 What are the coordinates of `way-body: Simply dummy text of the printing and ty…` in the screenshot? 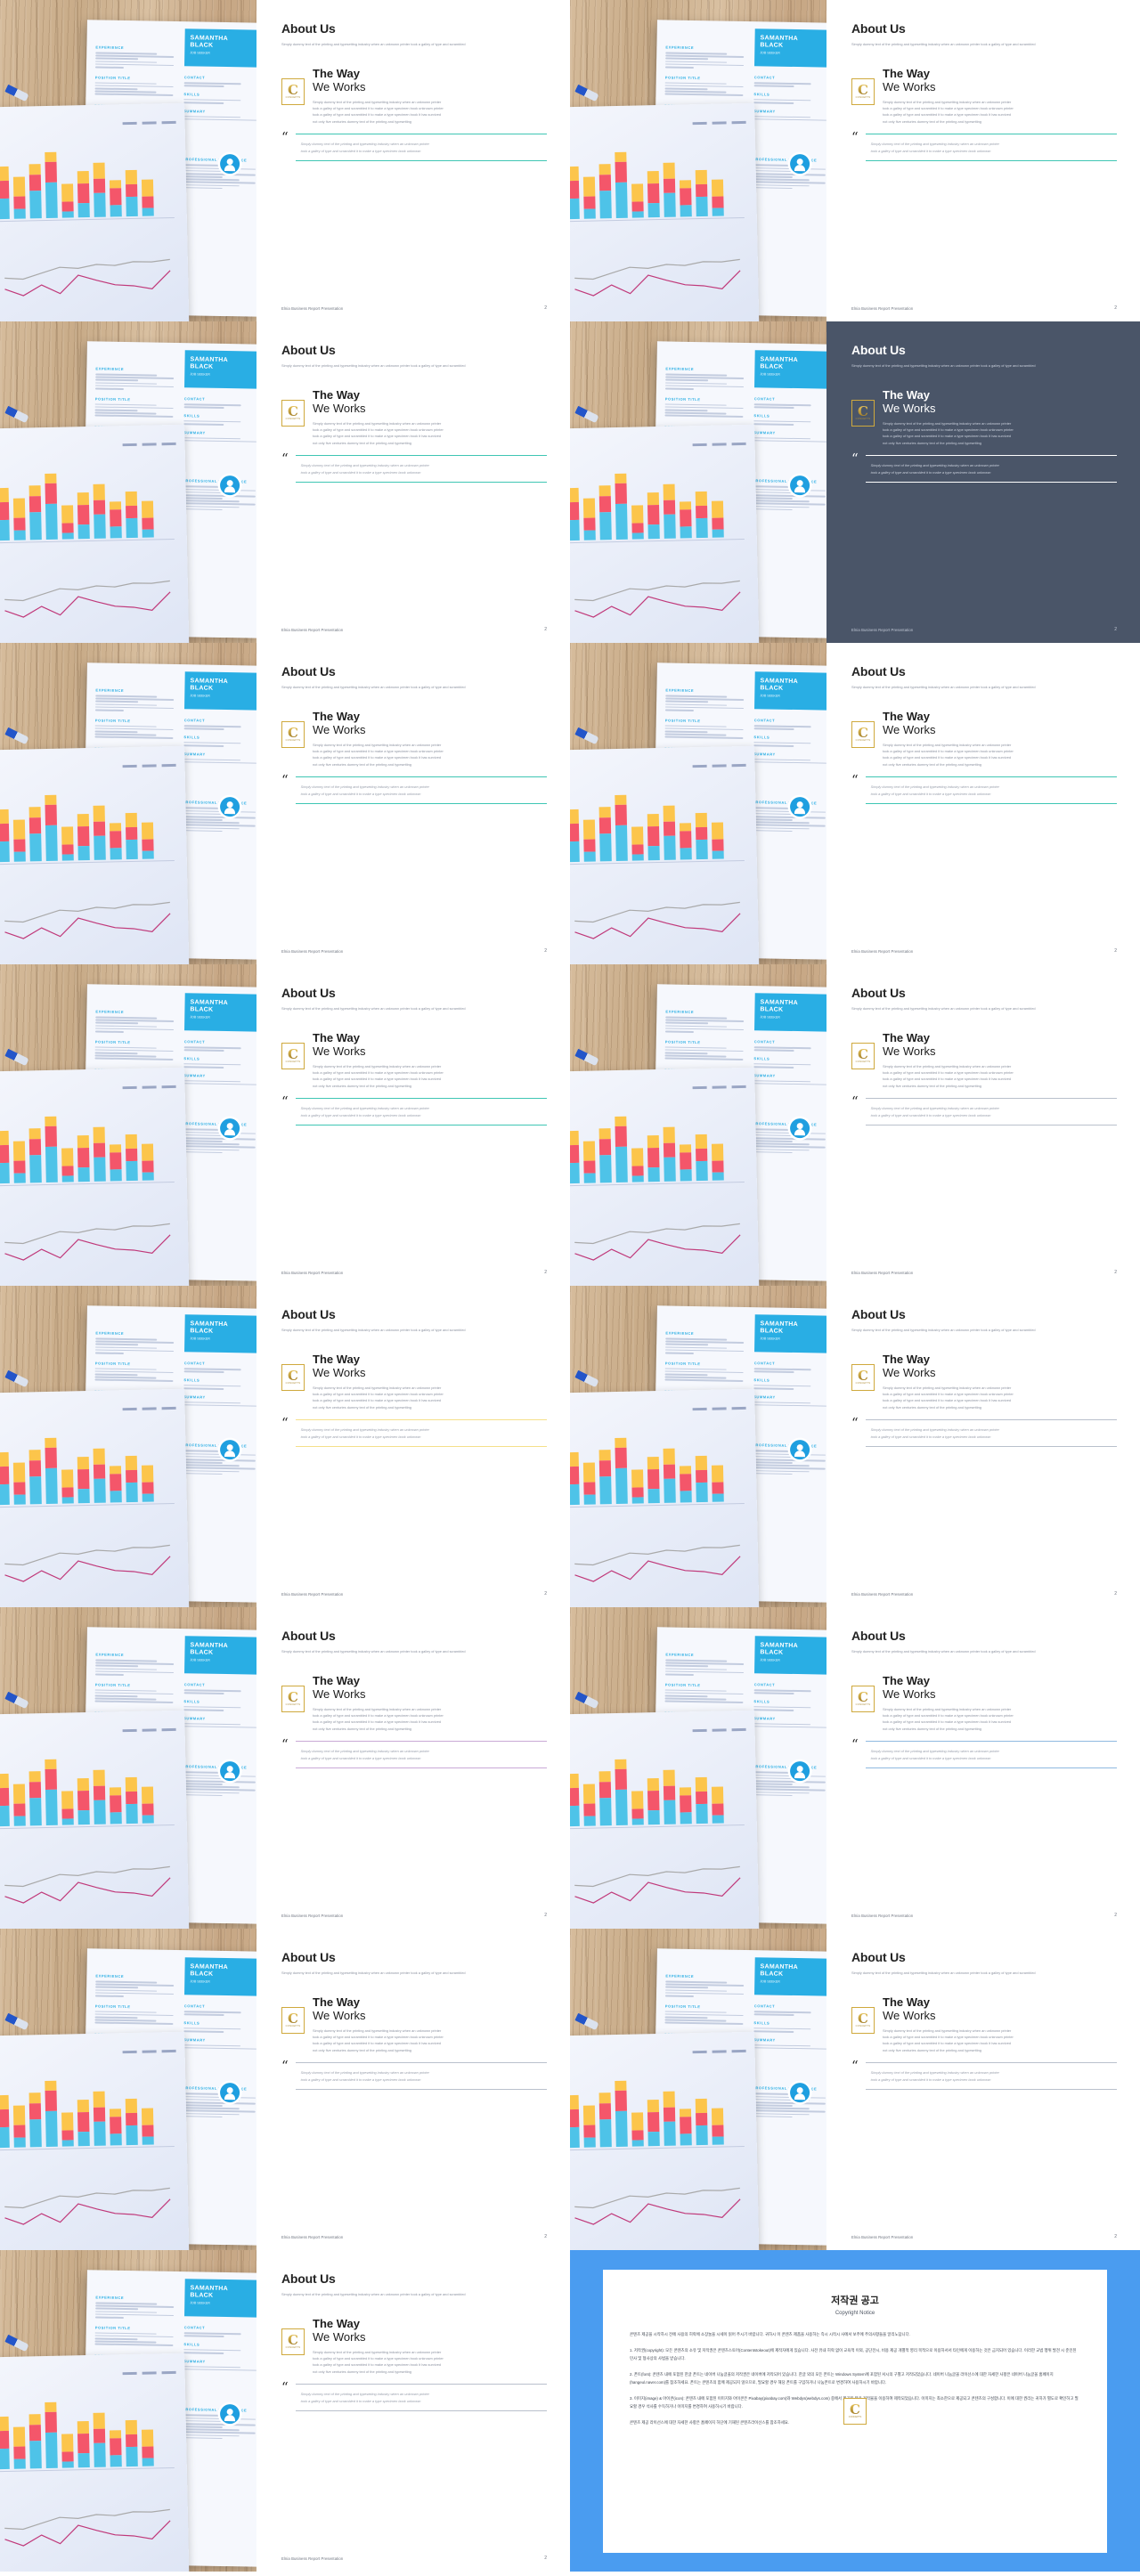 It's located at (430, 2040).